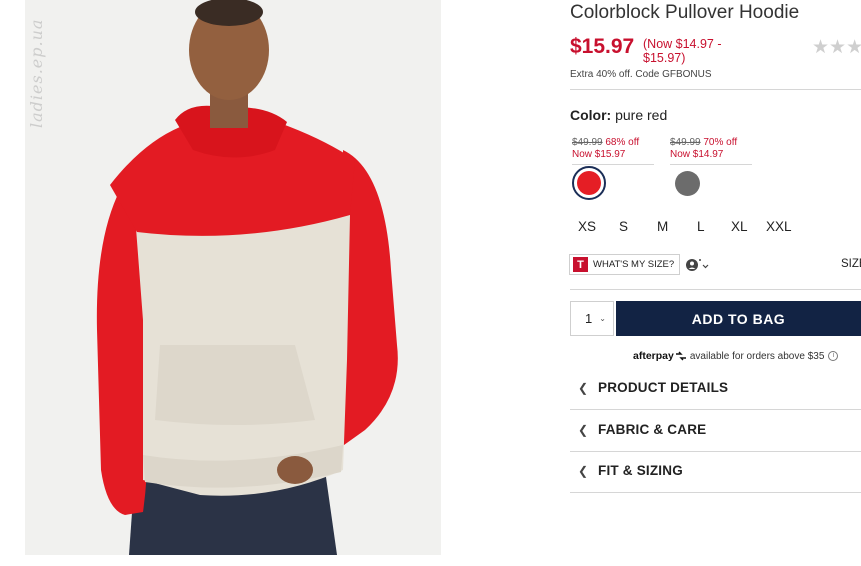 The height and width of the screenshot is (566, 861). I want to click on whats-my-size-label: WHAT'S MY SIZE?, so click(634, 264).